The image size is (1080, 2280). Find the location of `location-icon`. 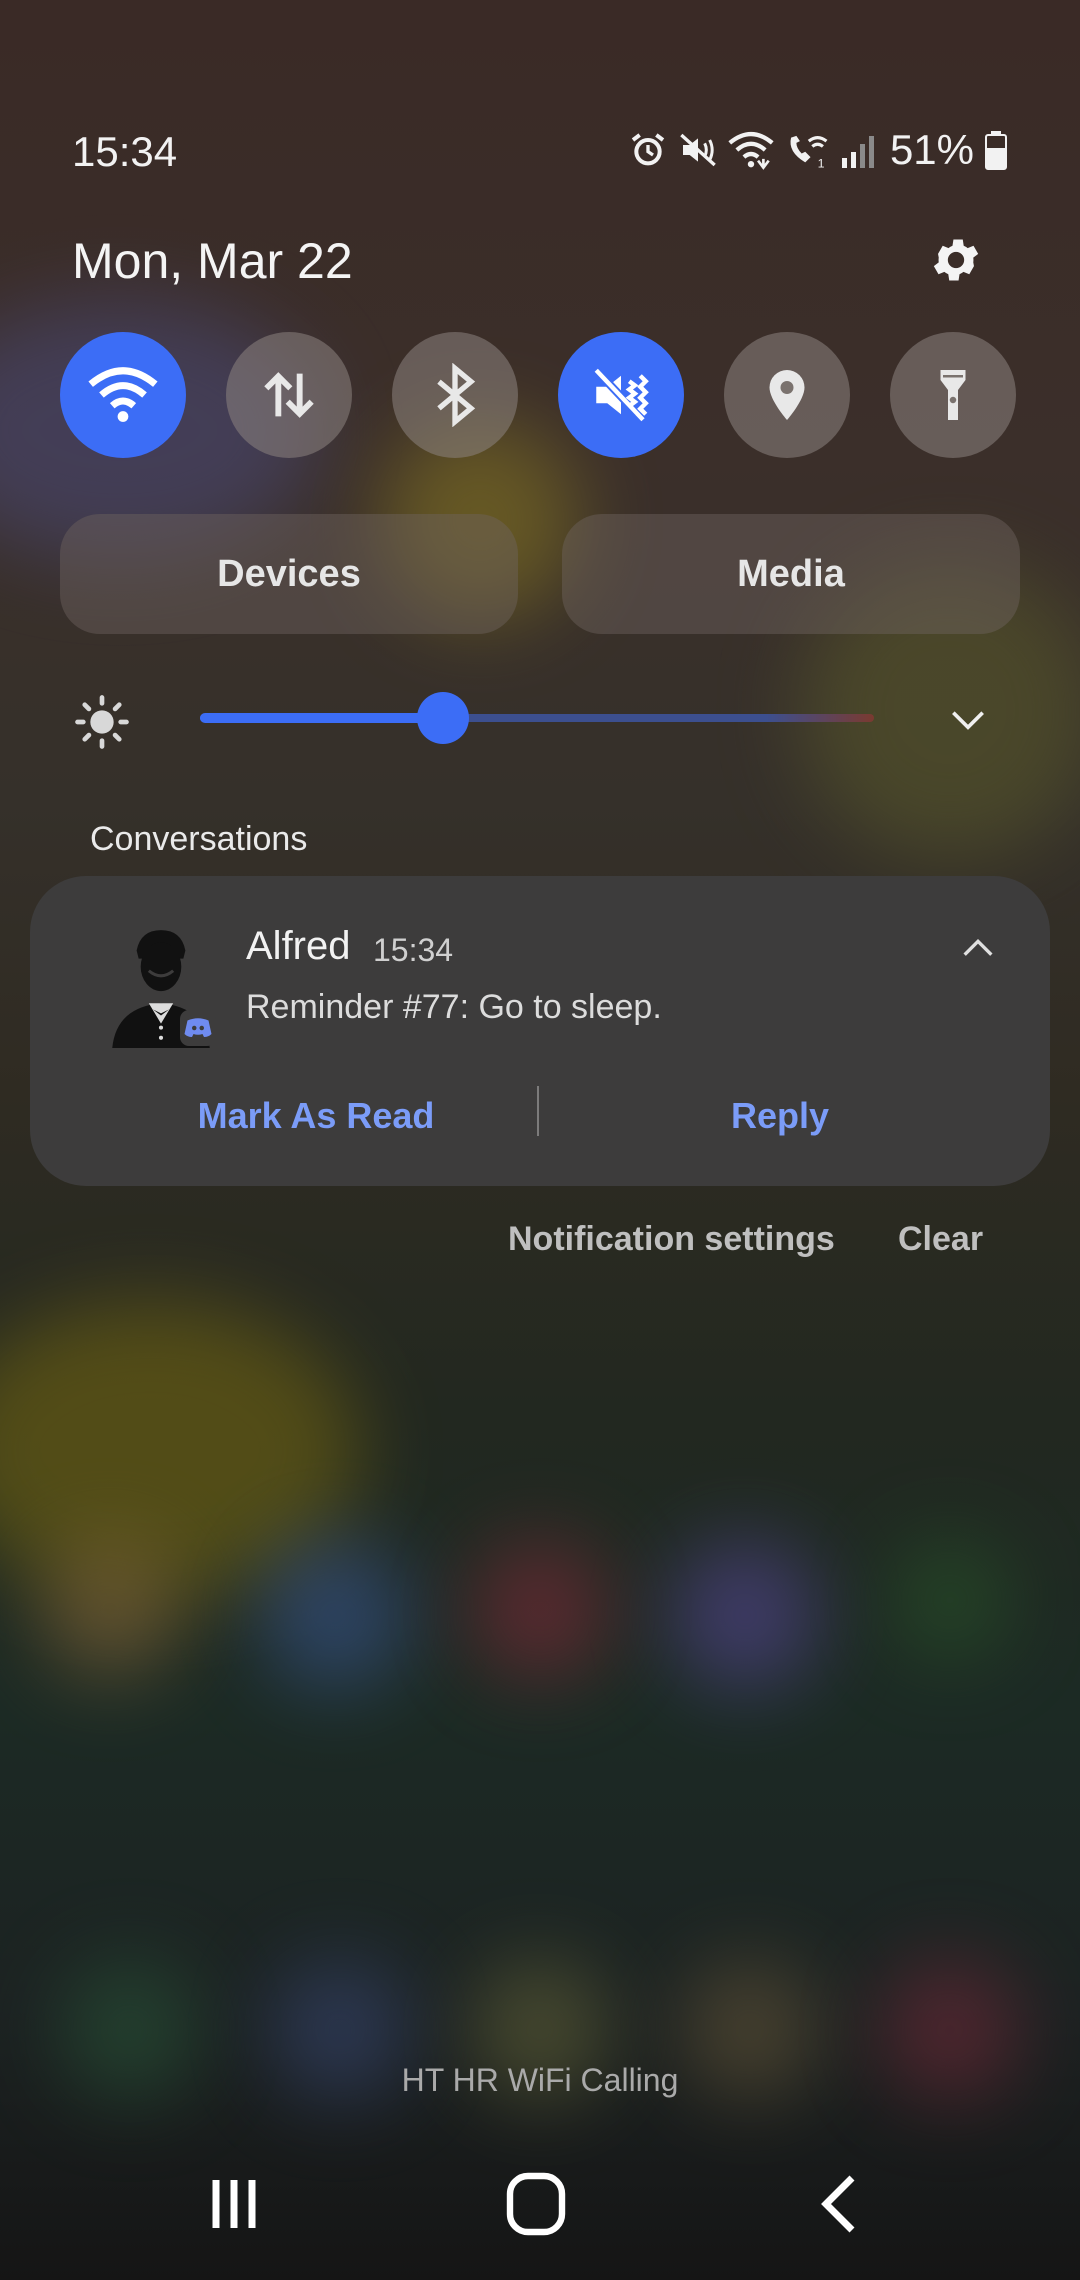

location-icon is located at coordinates (787, 395).